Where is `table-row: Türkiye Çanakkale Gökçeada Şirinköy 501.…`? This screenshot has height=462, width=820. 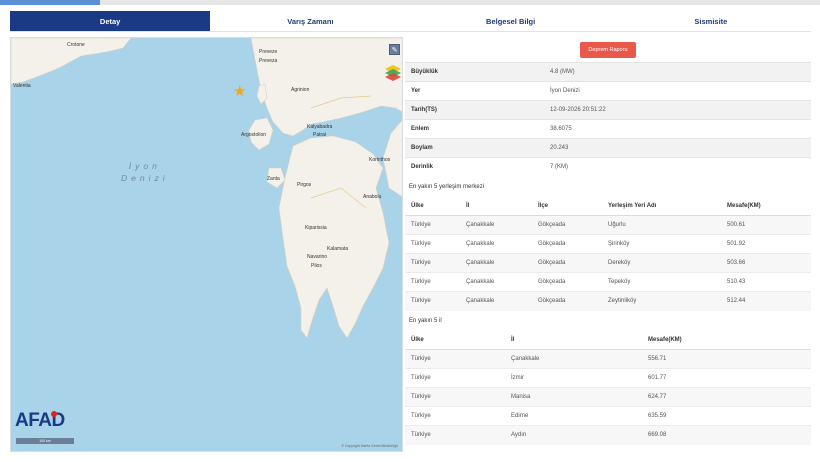
table-row: Türkiye Çanakkale Gökçeada Şirinköy 501.… is located at coordinates (608, 244).